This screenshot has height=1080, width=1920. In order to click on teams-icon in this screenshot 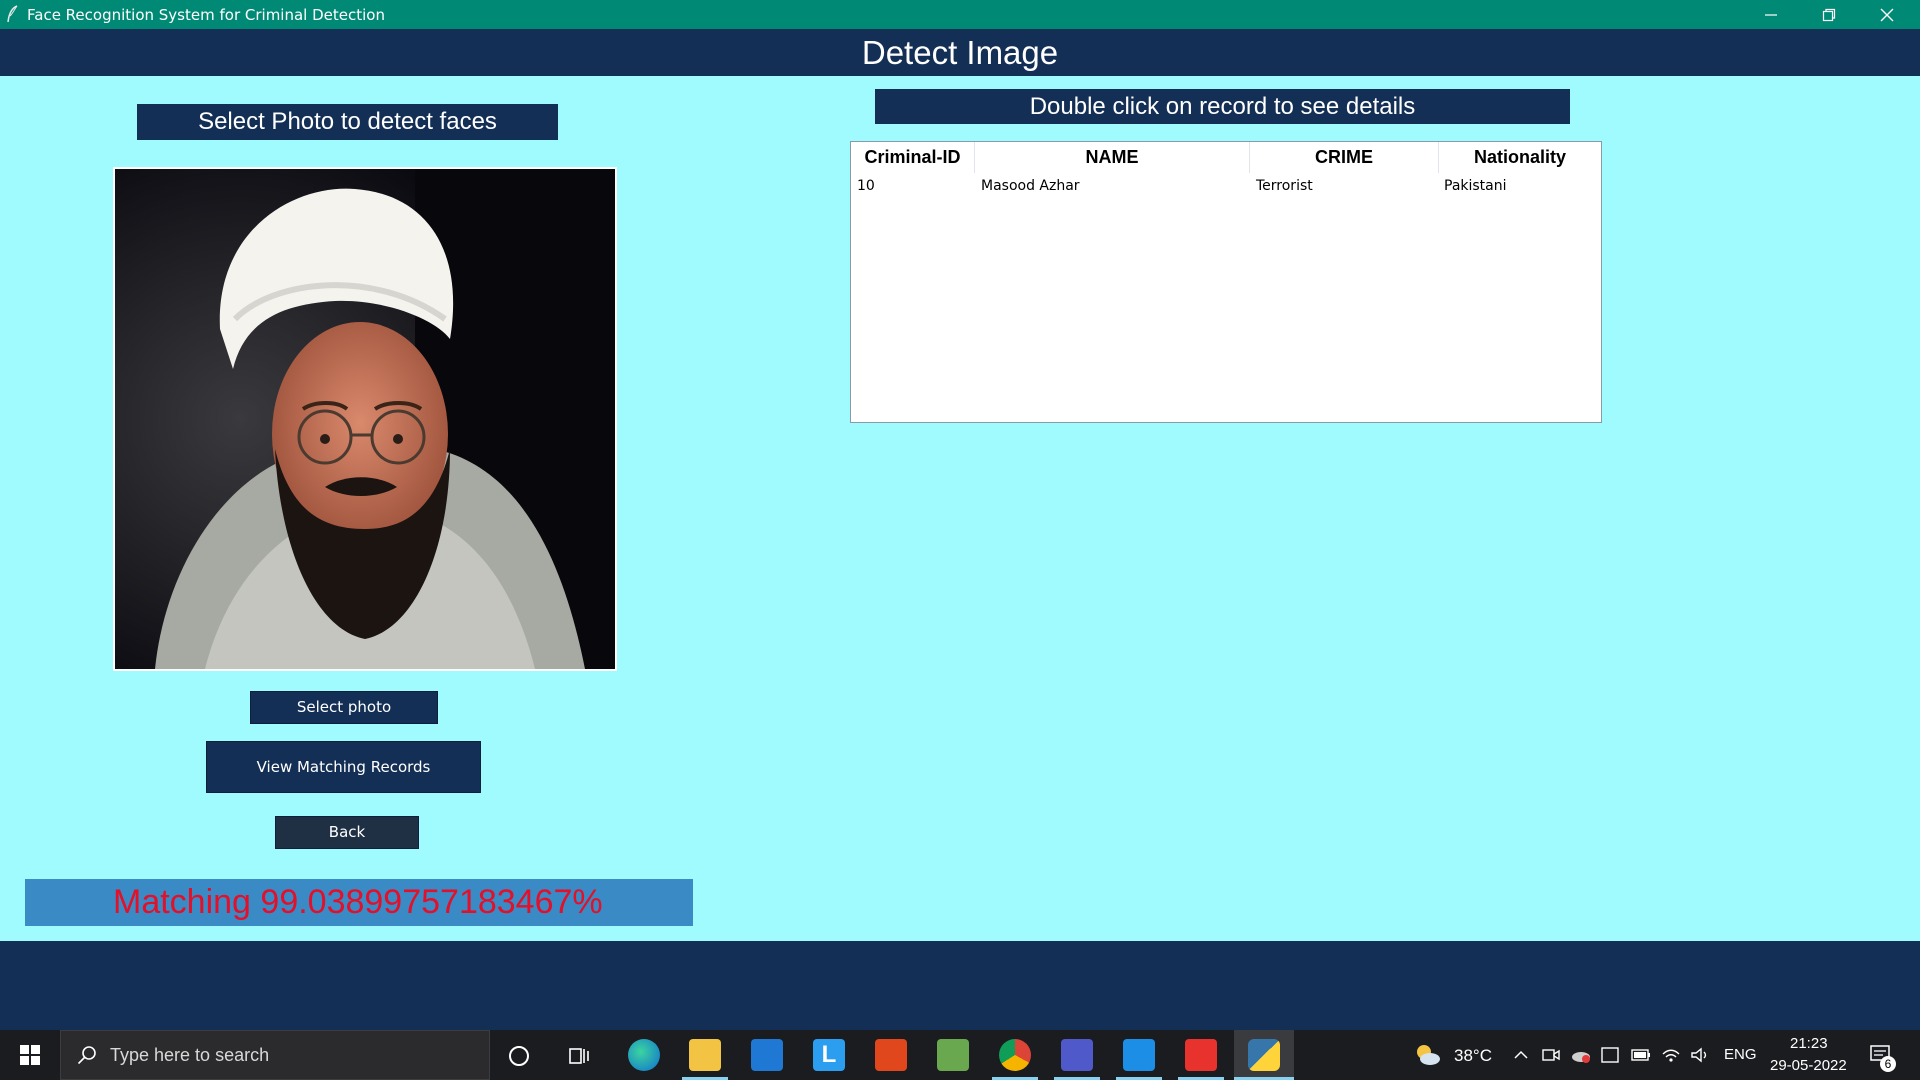, I will do `click(1077, 1055)`.